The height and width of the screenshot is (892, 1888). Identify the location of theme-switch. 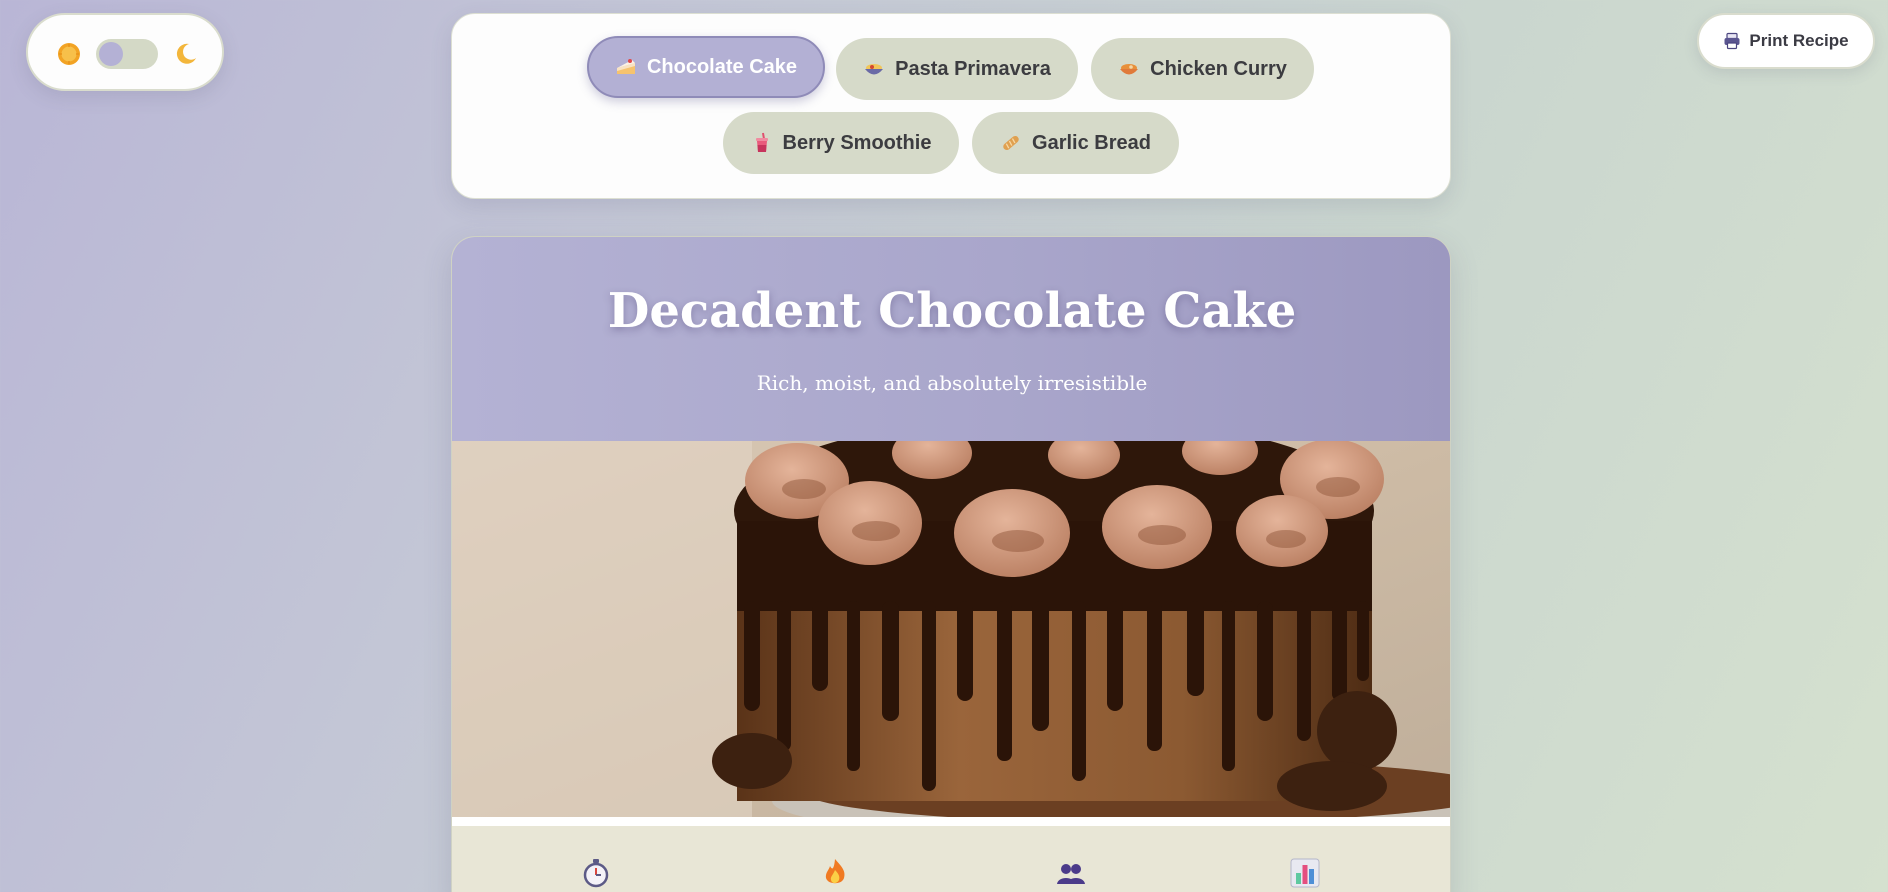
(127, 54).